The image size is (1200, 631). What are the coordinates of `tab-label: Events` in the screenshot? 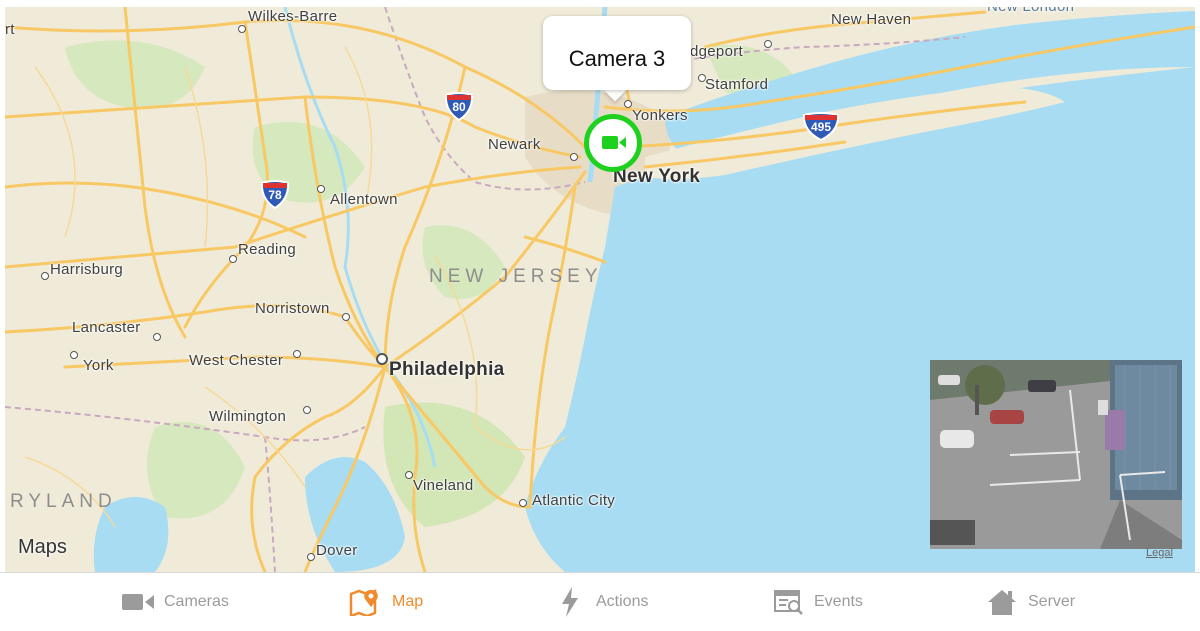 It's located at (838, 601).